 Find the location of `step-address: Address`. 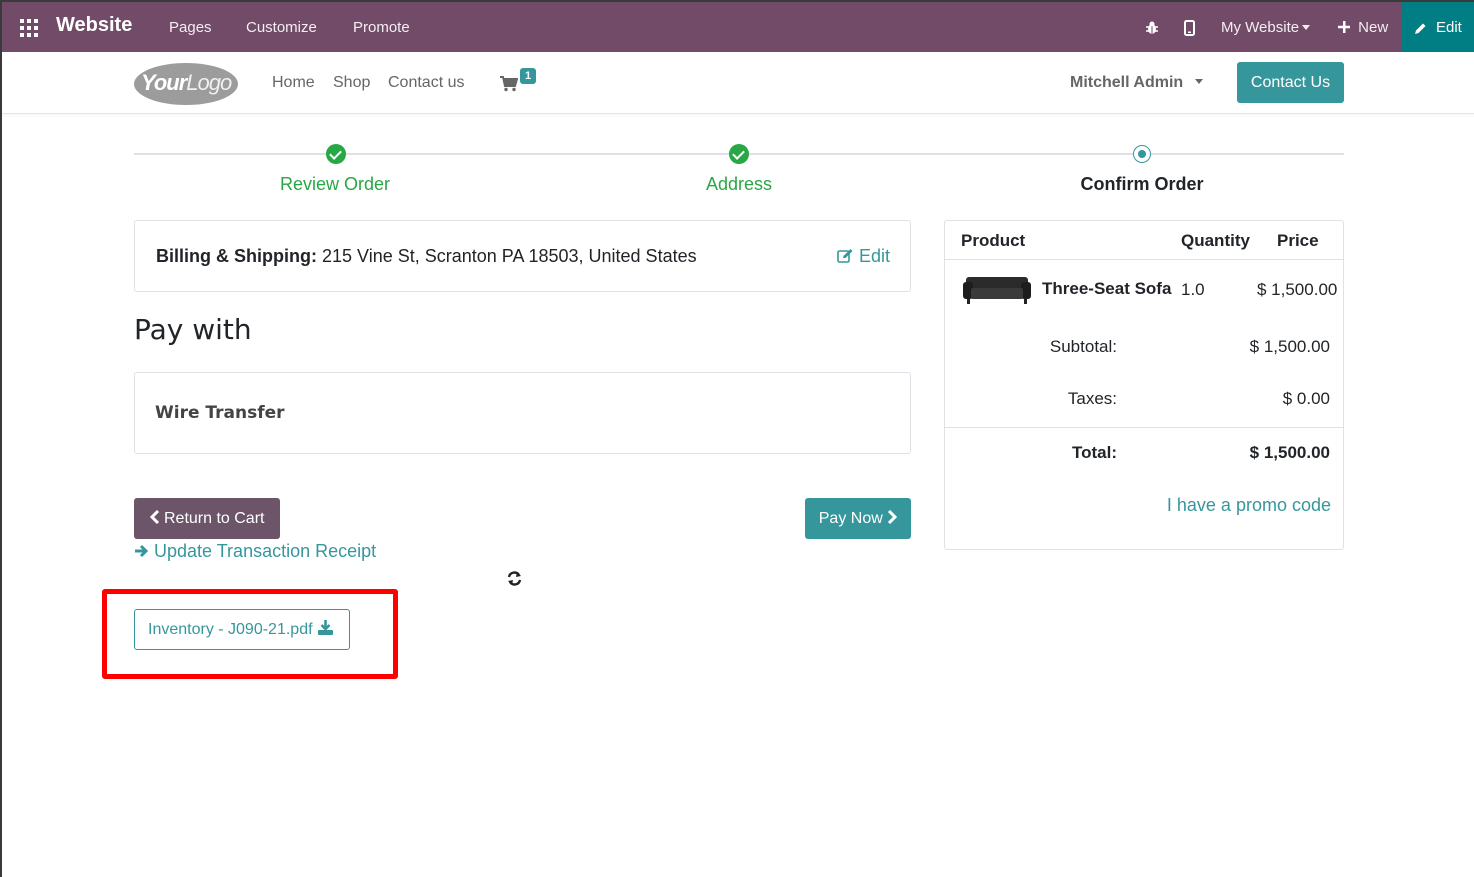

step-address: Address is located at coordinates (739, 184).